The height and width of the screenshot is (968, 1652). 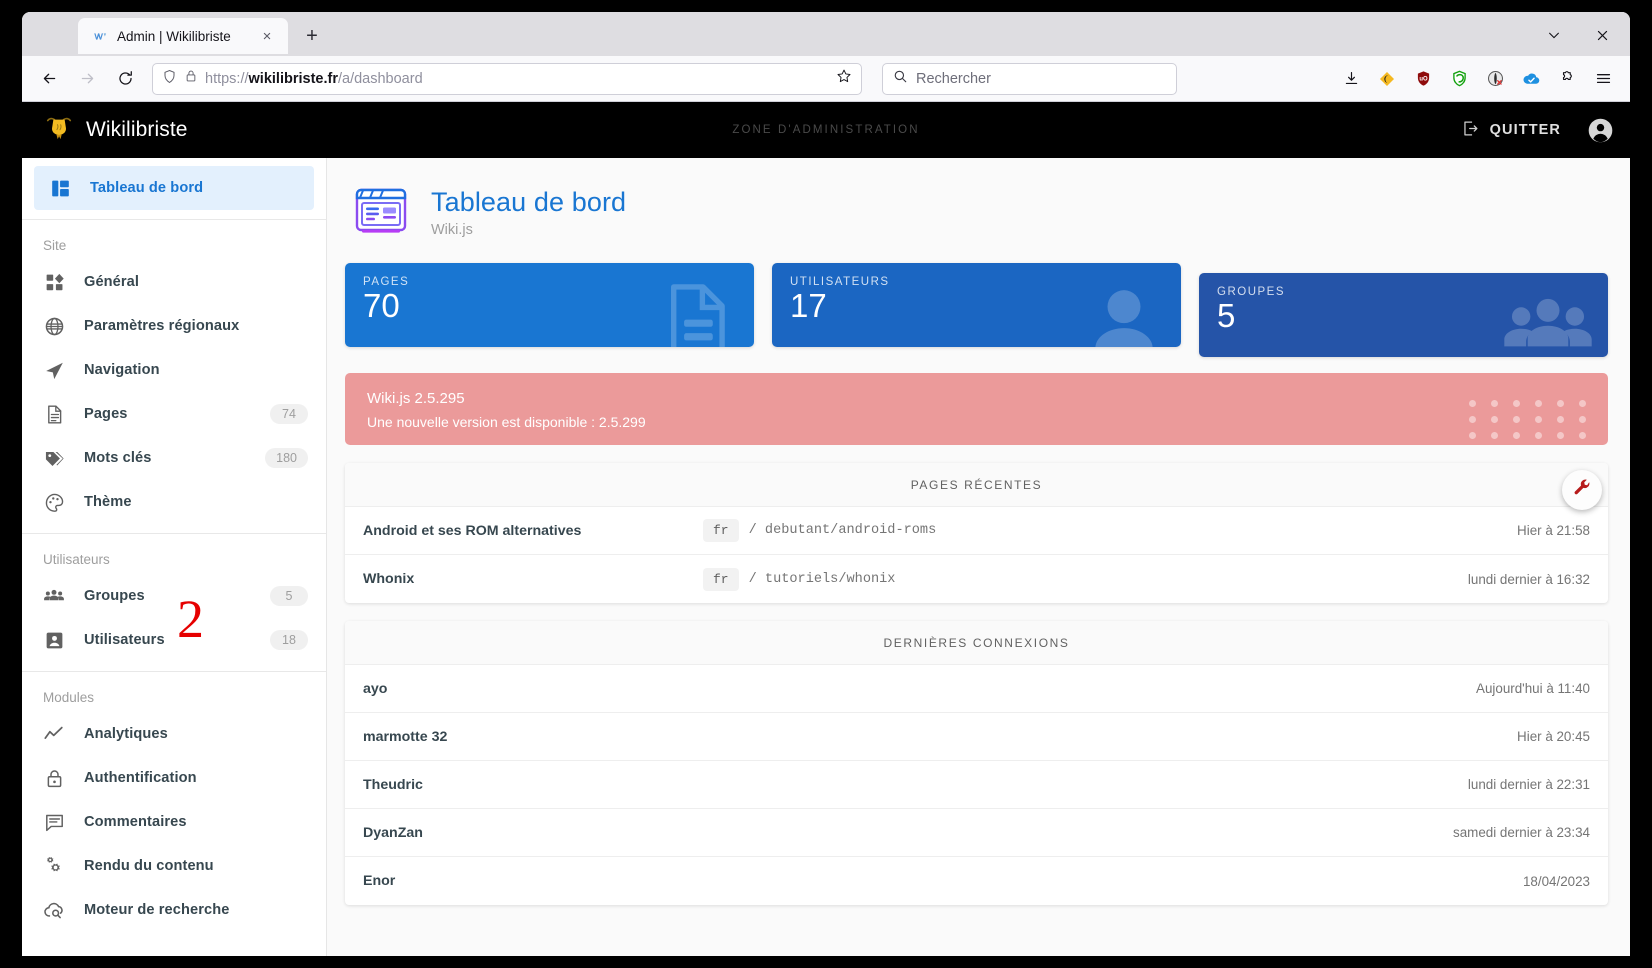 What do you see at coordinates (55, 245) in the screenshot?
I see `sidebar-section-site: Site` at bounding box center [55, 245].